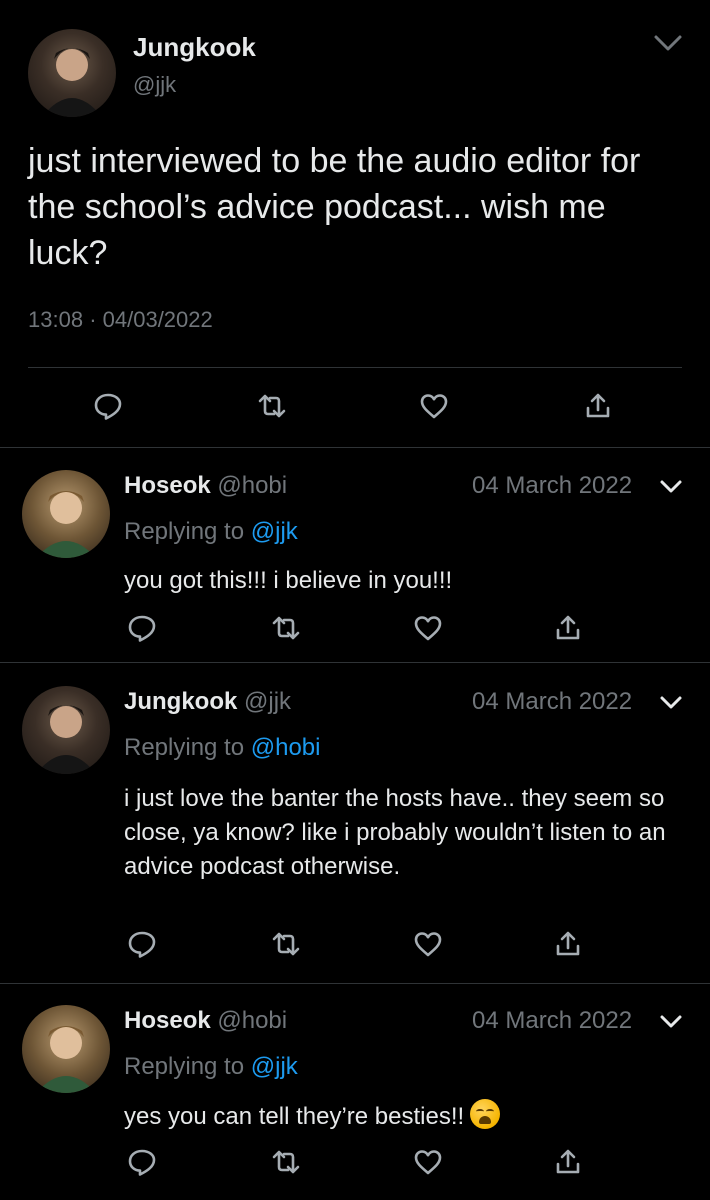  I want to click on replying-to-line: Replying to @hobi, so click(222, 748).